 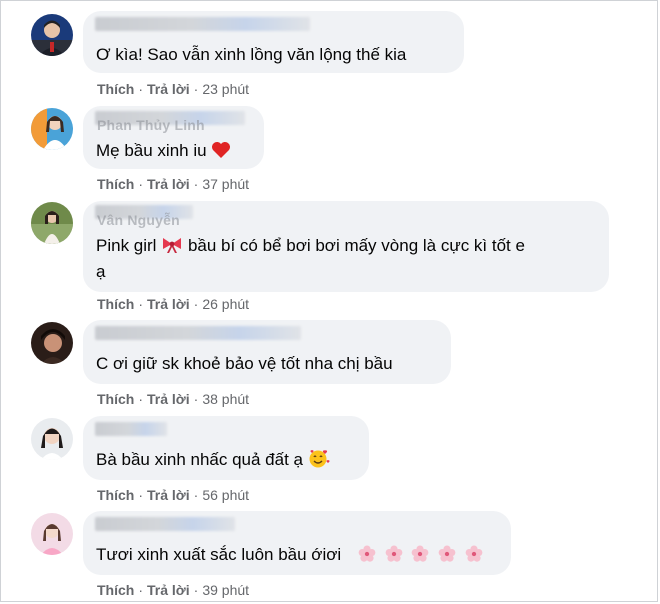 I want to click on timestamp: 56 phút, so click(x=225, y=495).